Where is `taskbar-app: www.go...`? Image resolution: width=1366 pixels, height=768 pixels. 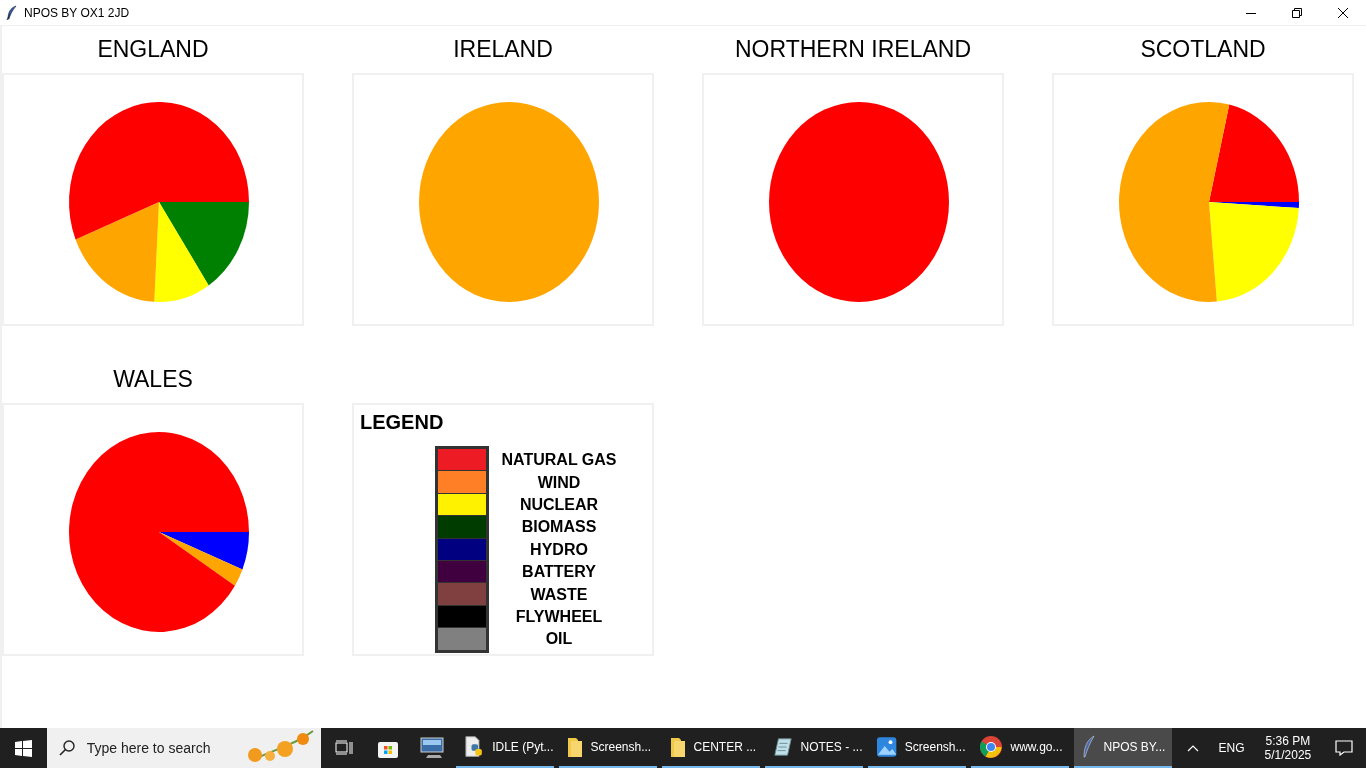 taskbar-app: www.go... is located at coordinates (1019, 748).